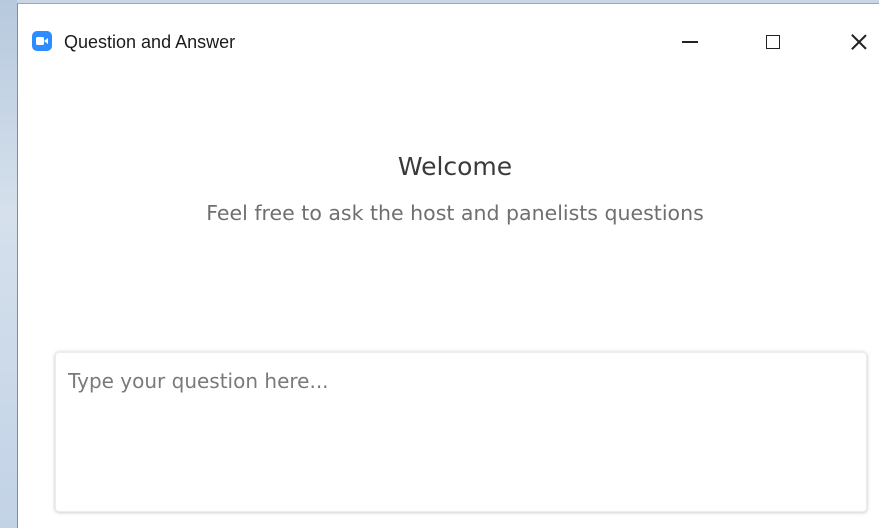  I want to click on desktop-background, so click(8, 264).